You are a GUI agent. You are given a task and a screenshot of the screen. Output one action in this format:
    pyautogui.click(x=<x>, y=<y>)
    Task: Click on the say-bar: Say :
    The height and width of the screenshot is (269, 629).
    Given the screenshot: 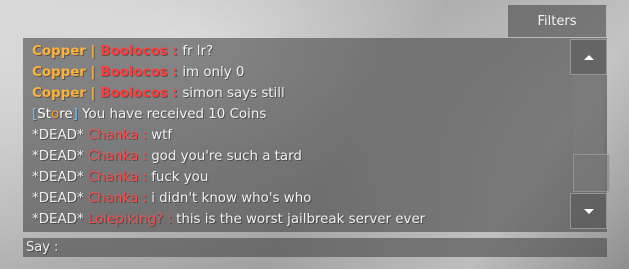 What is the action you would take?
    pyautogui.click(x=315, y=247)
    